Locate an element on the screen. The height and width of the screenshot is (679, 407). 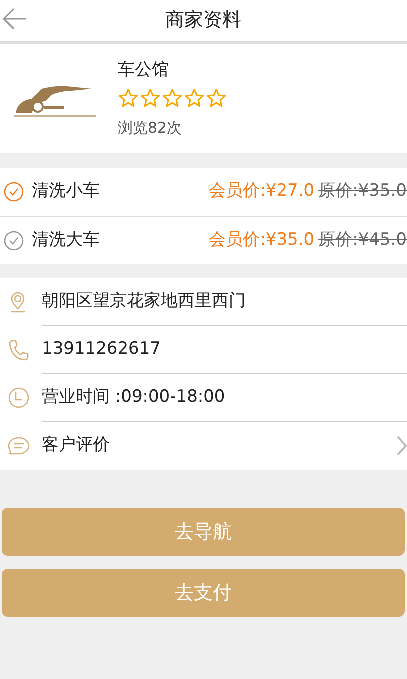
reviews-link: 客户评价 is located at coordinates (219, 446).